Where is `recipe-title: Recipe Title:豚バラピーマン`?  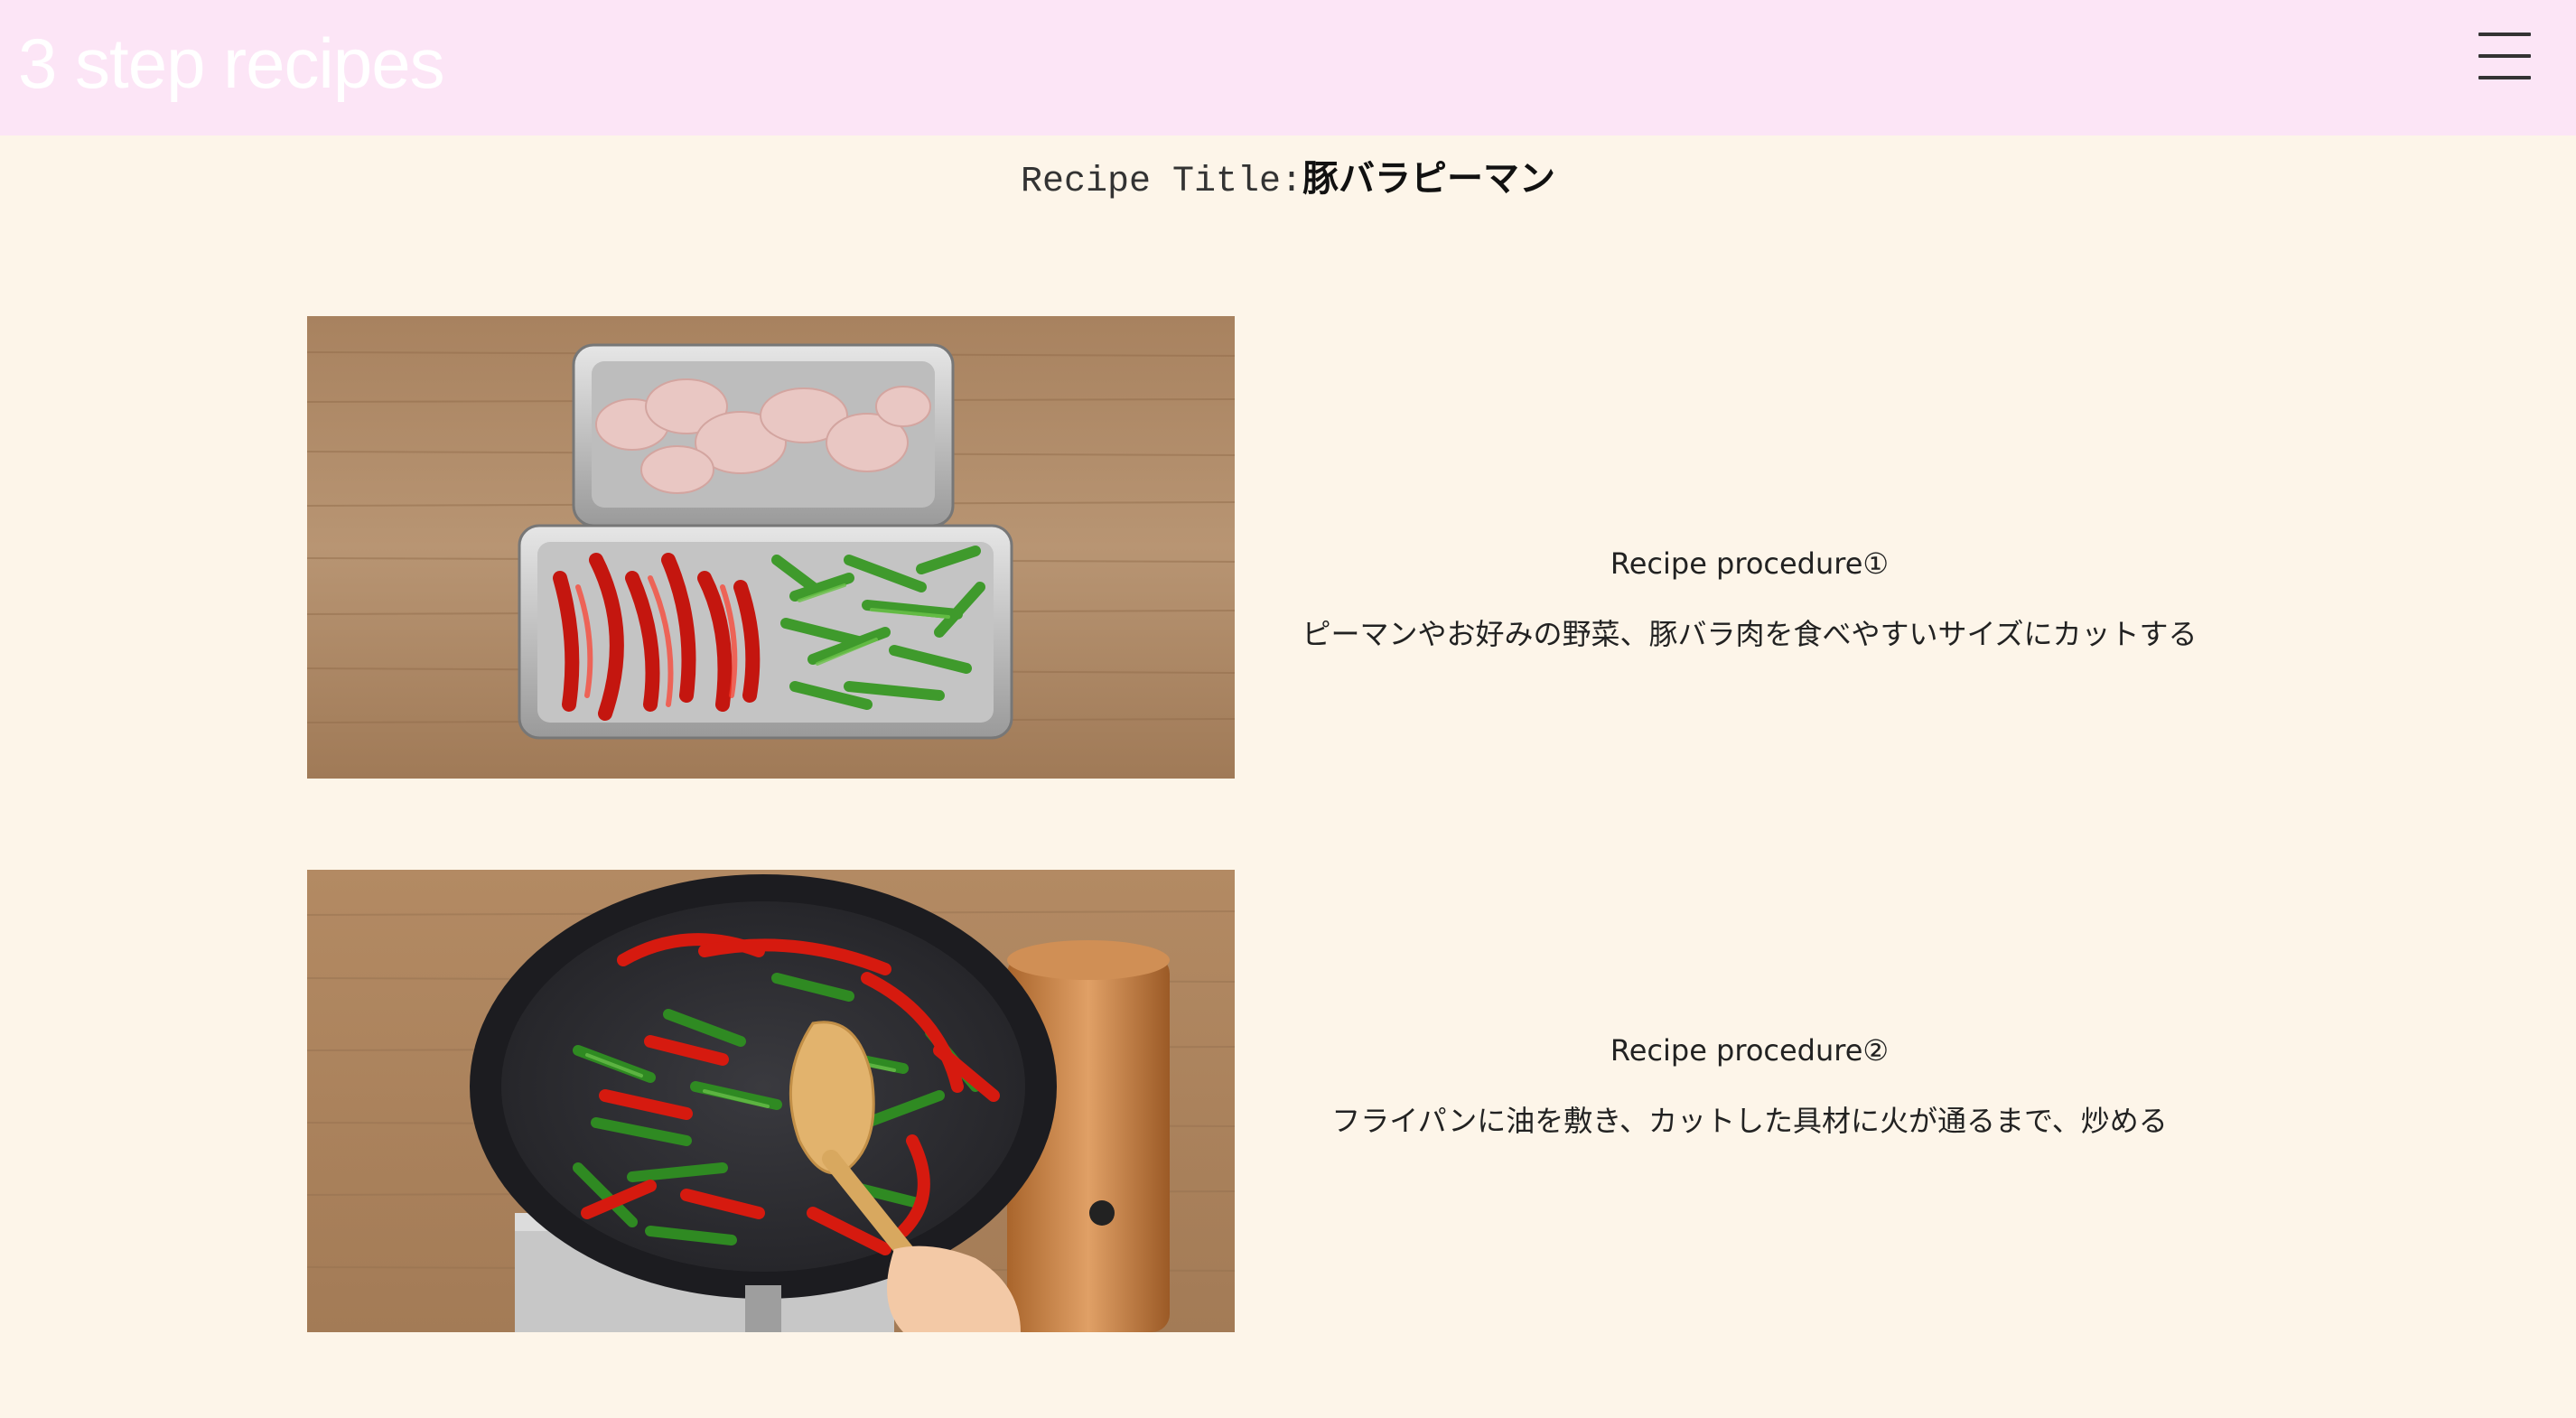
recipe-title: Recipe Title:豚バラピーマン is located at coordinates (1288, 181).